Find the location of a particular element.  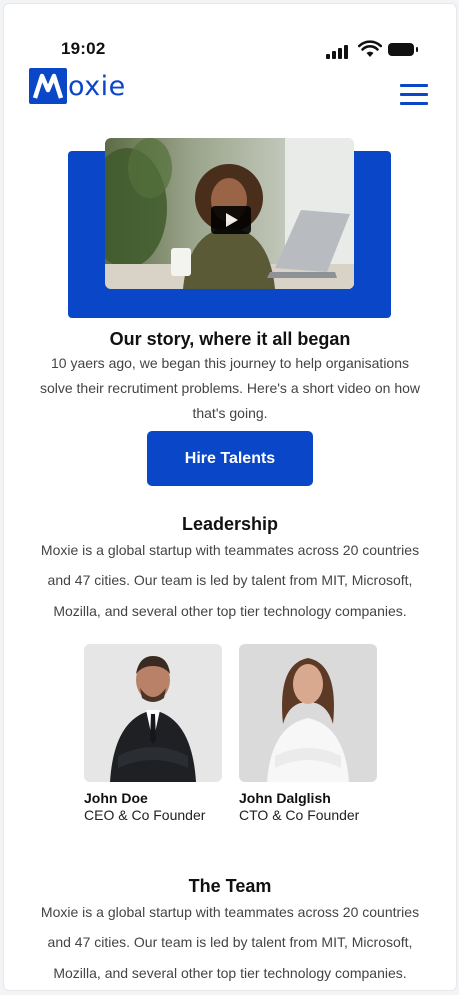

leader-role: CTO & Co Founder is located at coordinates (299, 815).